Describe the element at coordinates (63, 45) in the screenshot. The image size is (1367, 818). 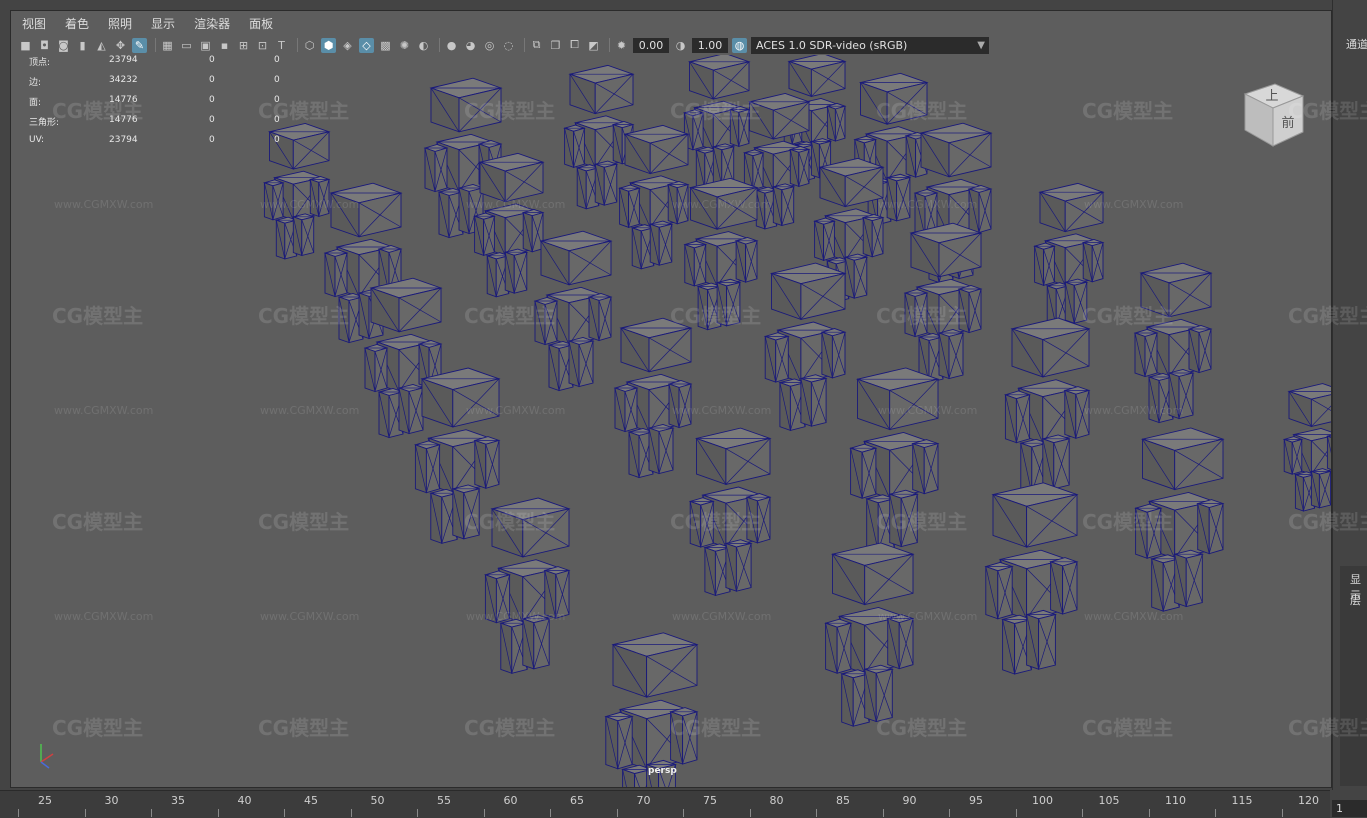
I see `camera-attr-icon: ◙` at that location.